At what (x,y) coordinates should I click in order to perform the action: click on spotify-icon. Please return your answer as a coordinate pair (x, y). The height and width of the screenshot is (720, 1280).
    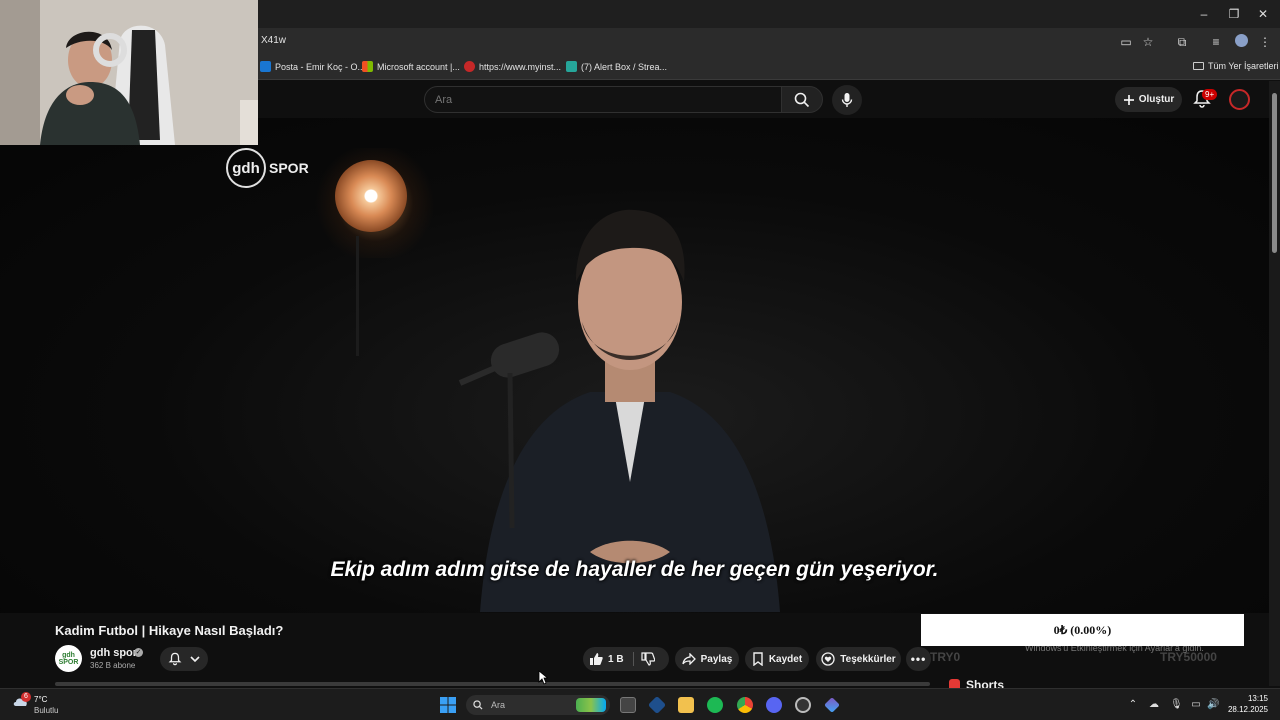
    Looking at the image, I should click on (715, 705).